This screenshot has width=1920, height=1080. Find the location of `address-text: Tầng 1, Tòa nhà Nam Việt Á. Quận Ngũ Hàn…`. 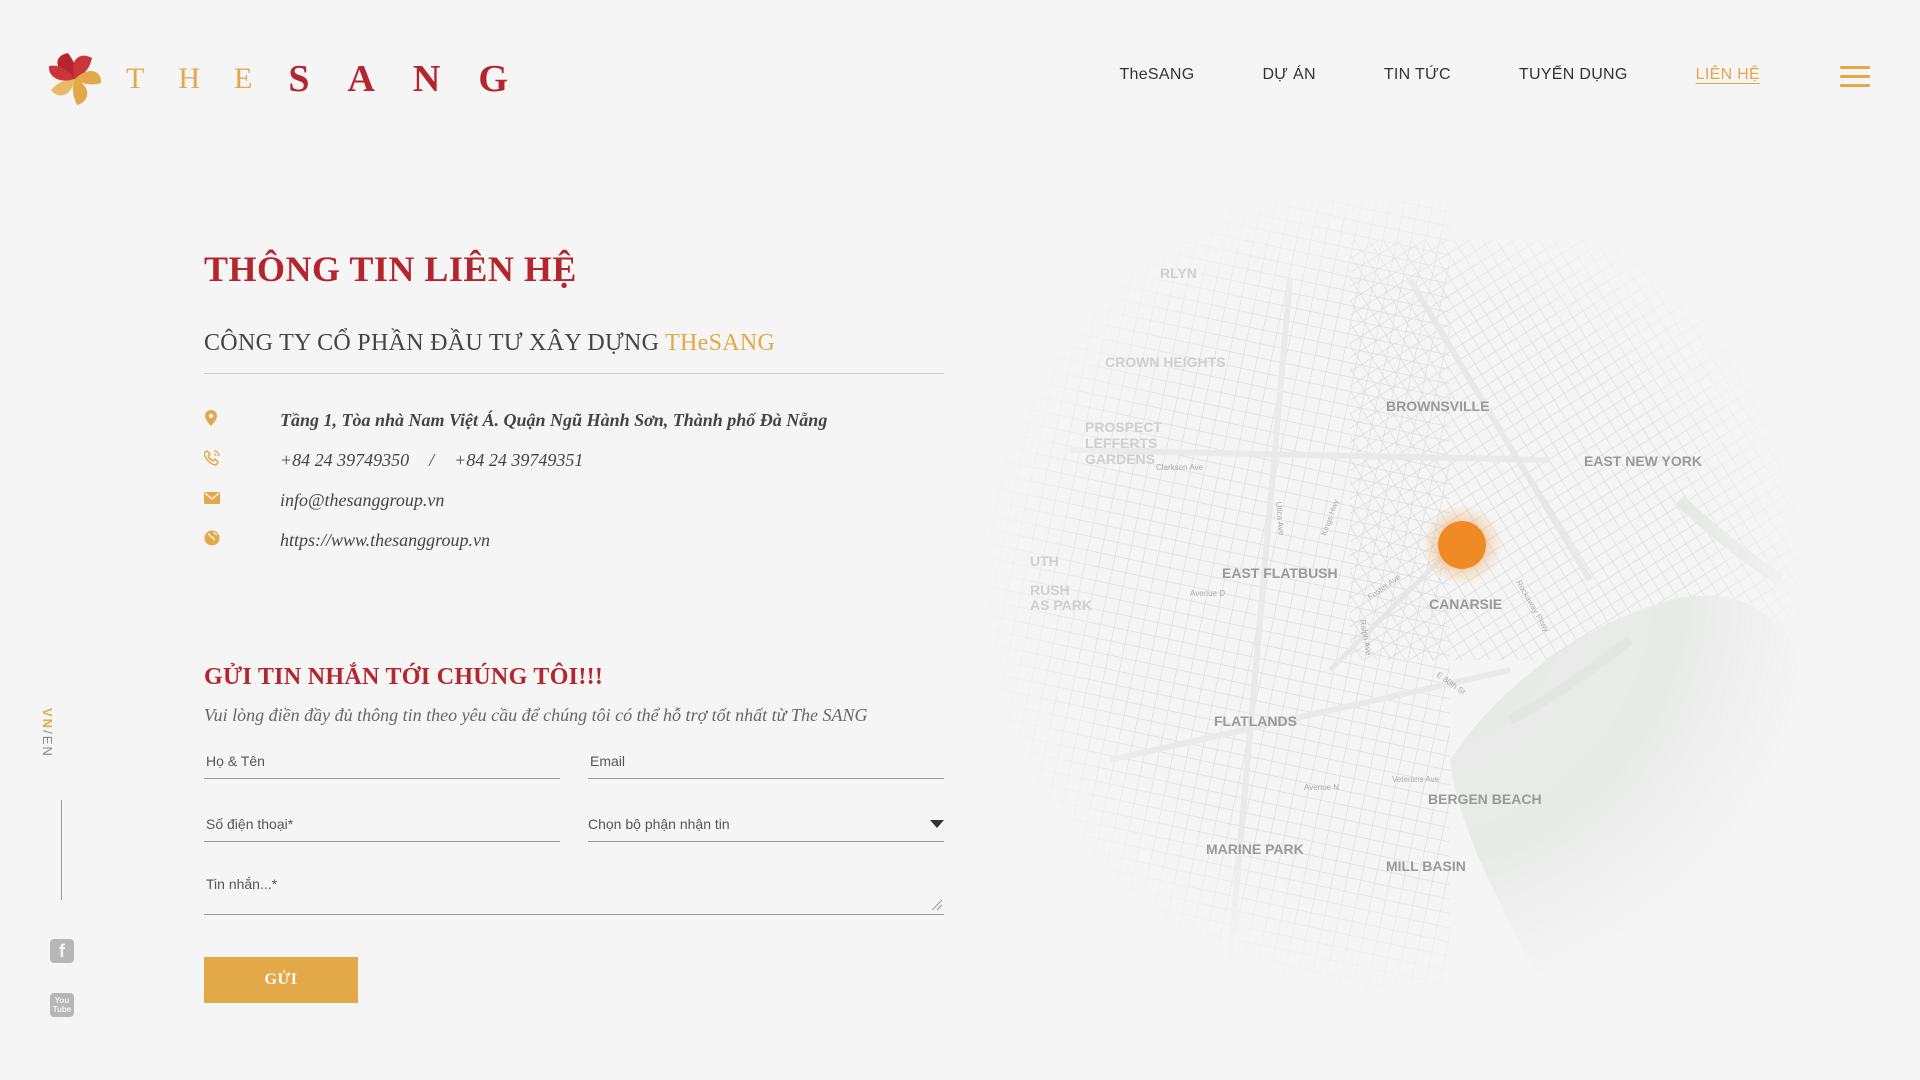

address-text: Tầng 1, Tòa nhà Nam Việt Á. Quận Ngũ Hàn… is located at coordinates (554, 419).